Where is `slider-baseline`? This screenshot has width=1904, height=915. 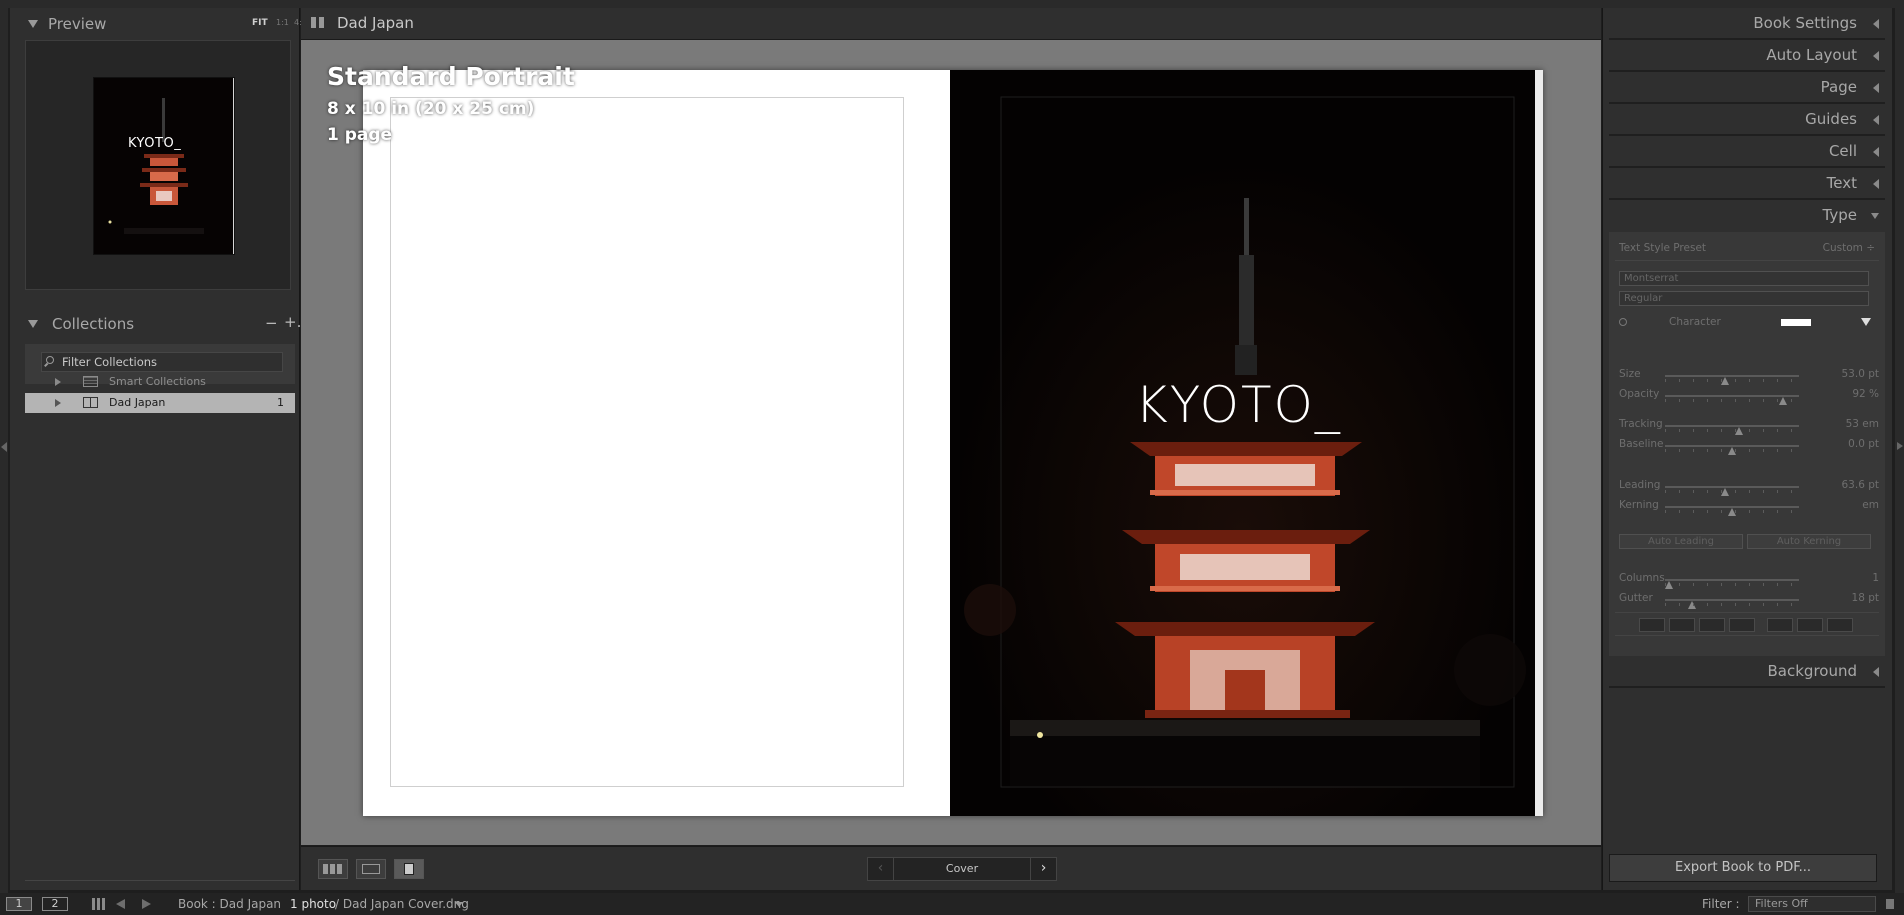
slider-baseline is located at coordinates (1732, 450).